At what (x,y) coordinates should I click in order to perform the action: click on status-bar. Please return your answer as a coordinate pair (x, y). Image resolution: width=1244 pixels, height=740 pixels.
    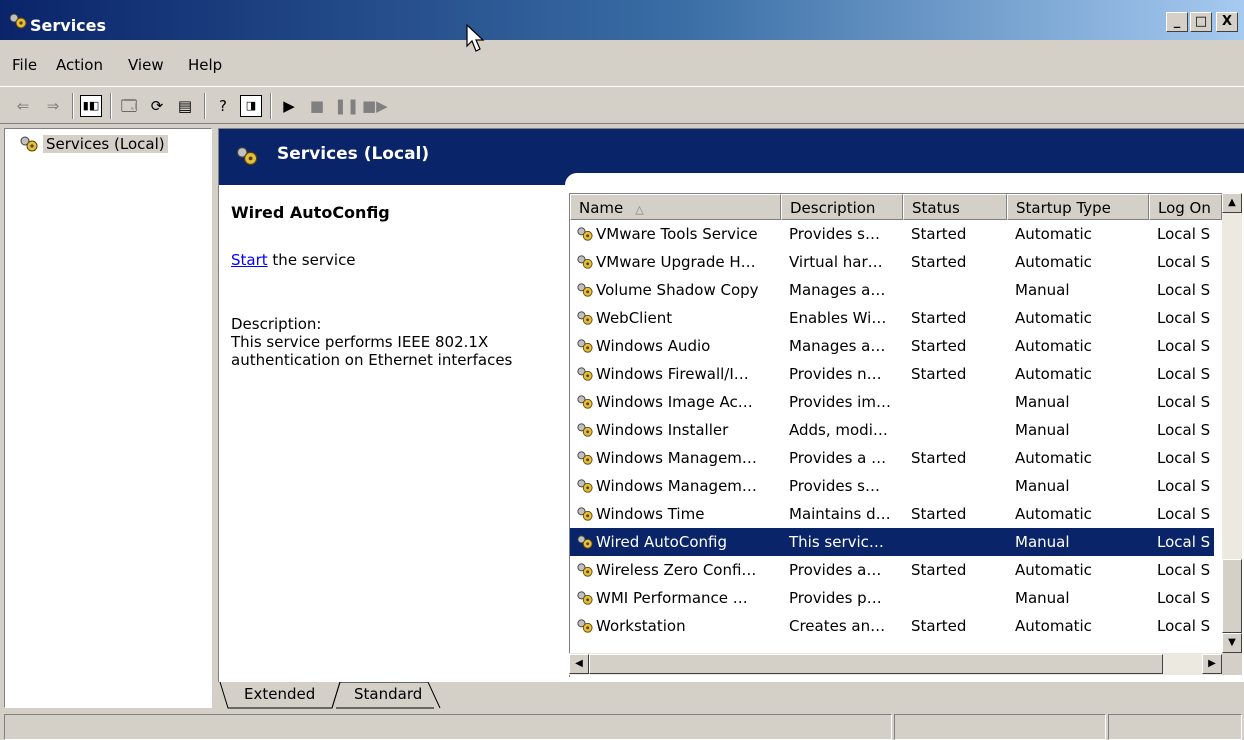
    Looking at the image, I should click on (622, 726).